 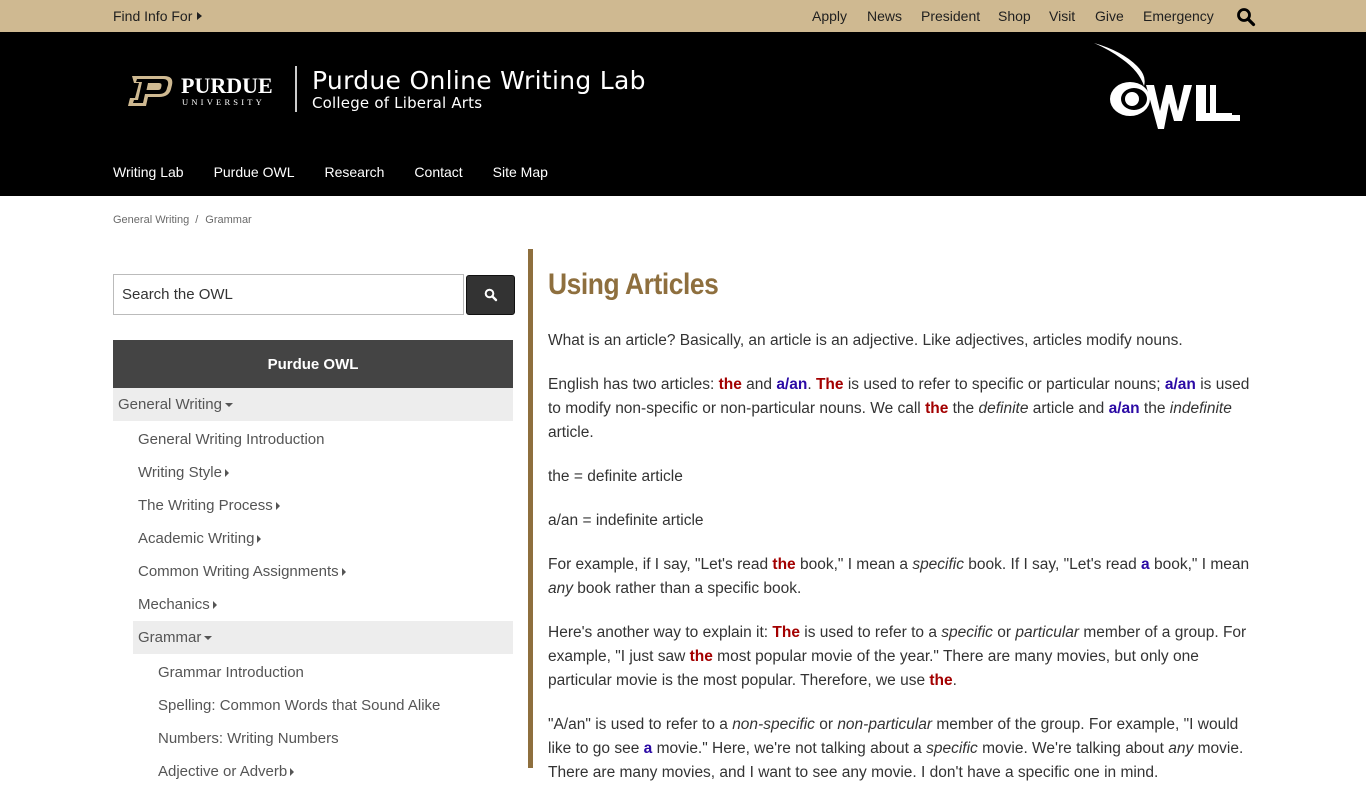 What do you see at coordinates (231, 439) in the screenshot?
I see `sidebar-item-label: General Writing Introduction` at bounding box center [231, 439].